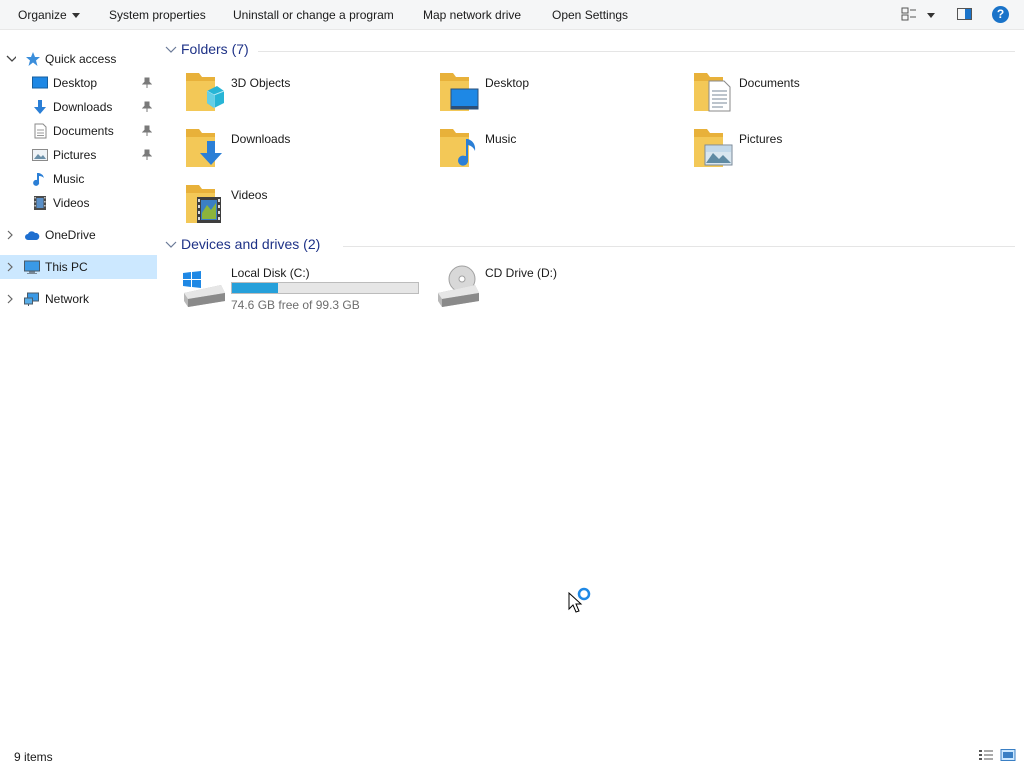  I want to click on document-icon, so click(40, 131).